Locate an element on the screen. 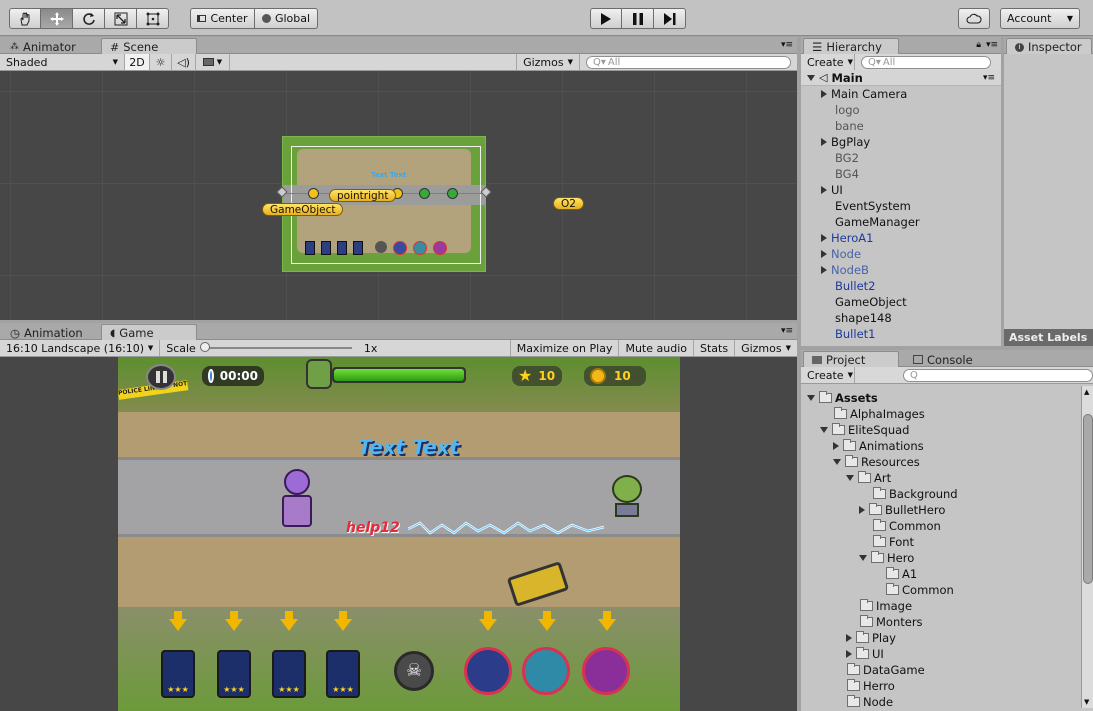 This screenshot has height=711, width=1093. hierarchy-item: GameManager is located at coordinates (870, 222).